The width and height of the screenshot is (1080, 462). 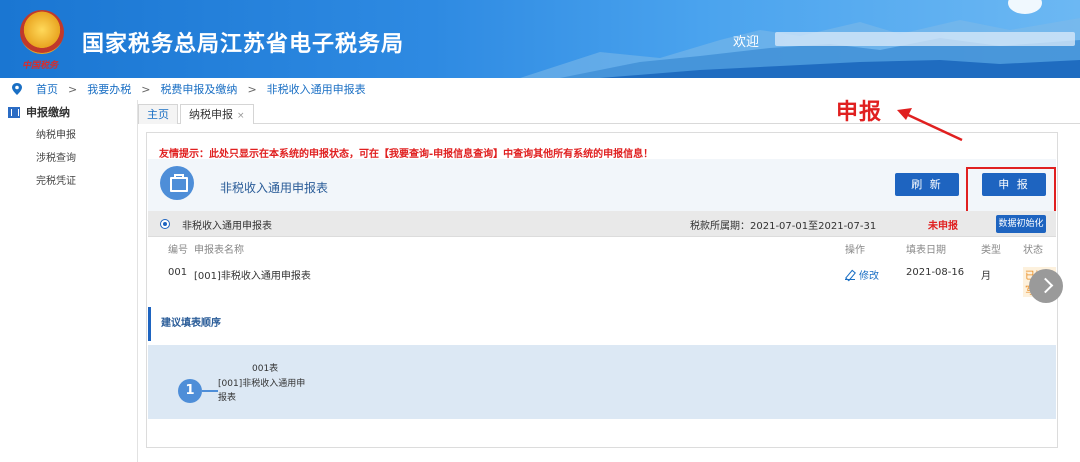 I want to click on breadcrumb-my-tax: 我要办税, so click(x=109, y=89).